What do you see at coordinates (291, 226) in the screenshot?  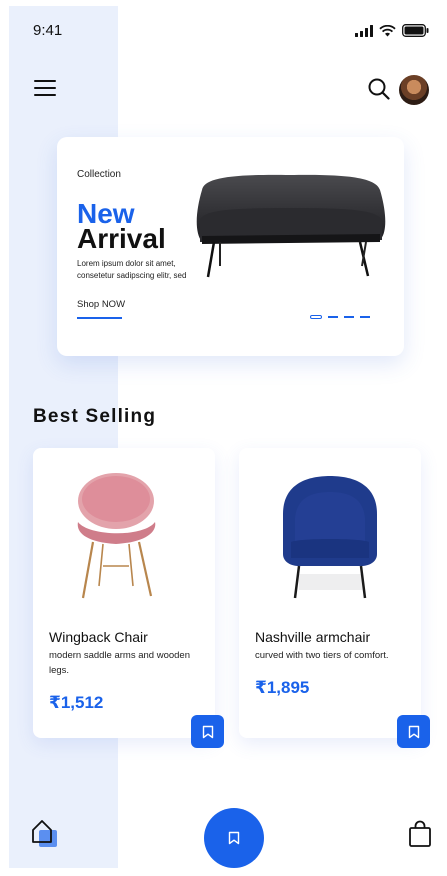 I see `sofa-image` at bounding box center [291, 226].